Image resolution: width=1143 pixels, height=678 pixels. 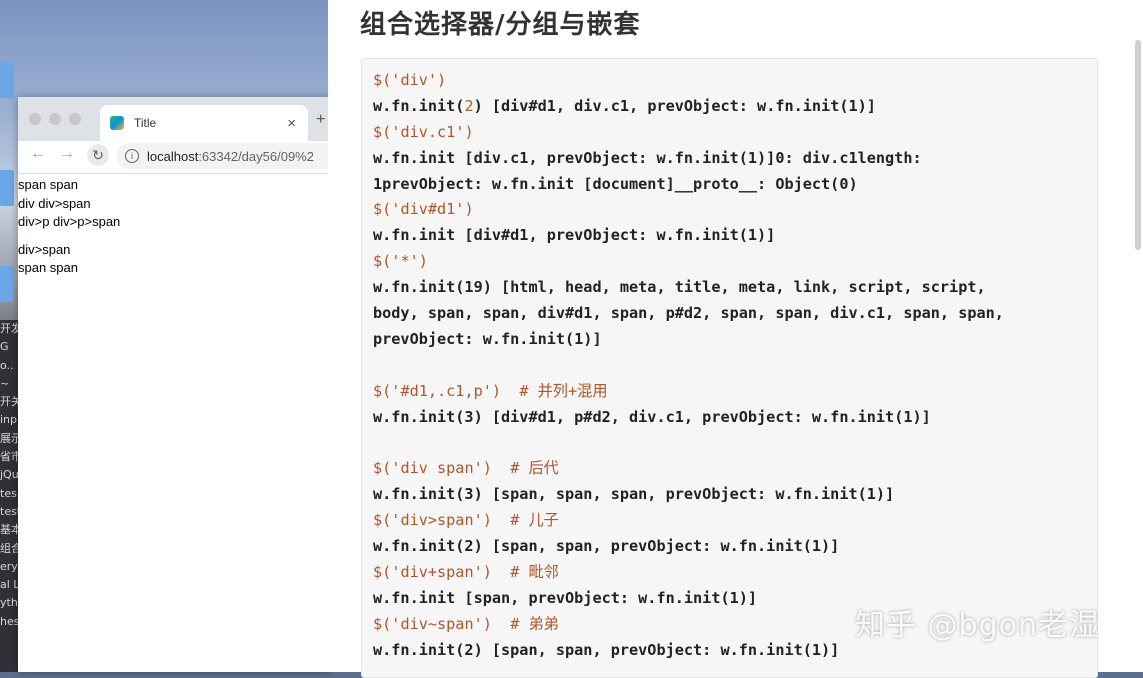 I want to click on code-output: w.fn.init [div.c1, prevObject, so click(x=647, y=157).